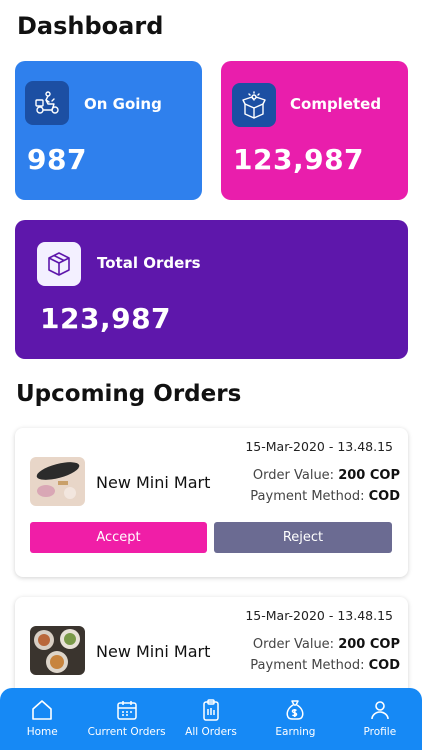  What do you see at coordinates (42, 732) in the screenshot?
I see `nav-home-label: Home` at bounding box center [42, 732].